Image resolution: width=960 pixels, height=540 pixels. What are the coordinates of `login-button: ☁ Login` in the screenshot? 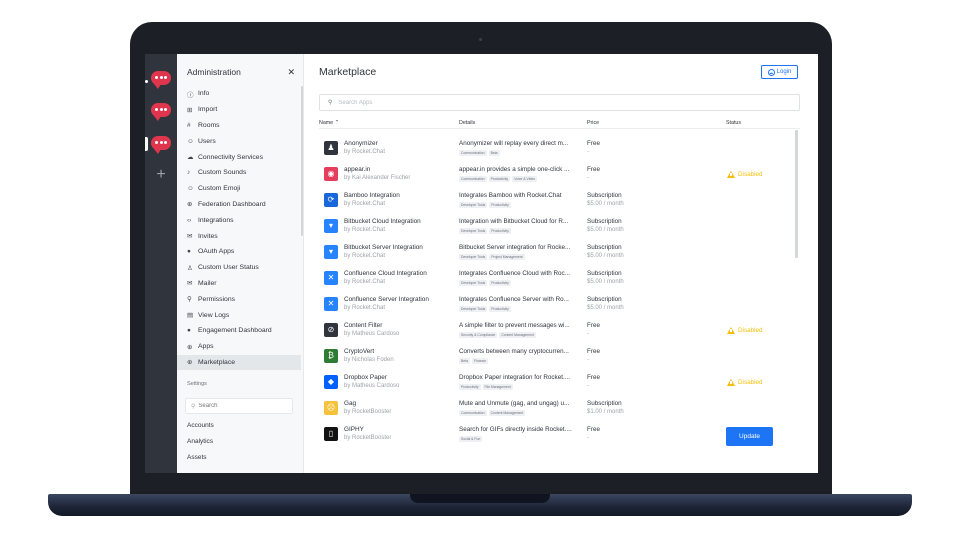 It's located at (779, 72).